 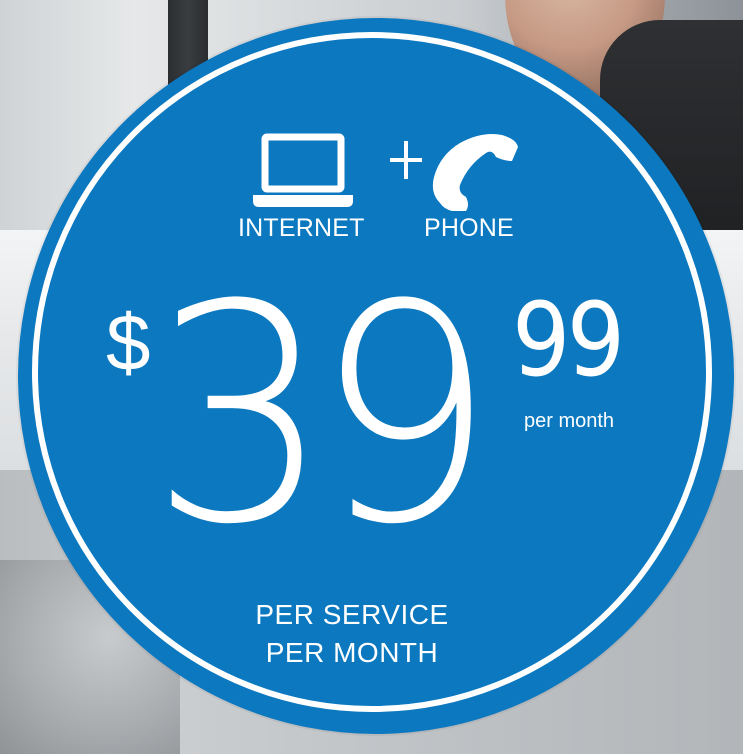 I want to click on internet-label: INTERNET, so click(x=301, y=228).